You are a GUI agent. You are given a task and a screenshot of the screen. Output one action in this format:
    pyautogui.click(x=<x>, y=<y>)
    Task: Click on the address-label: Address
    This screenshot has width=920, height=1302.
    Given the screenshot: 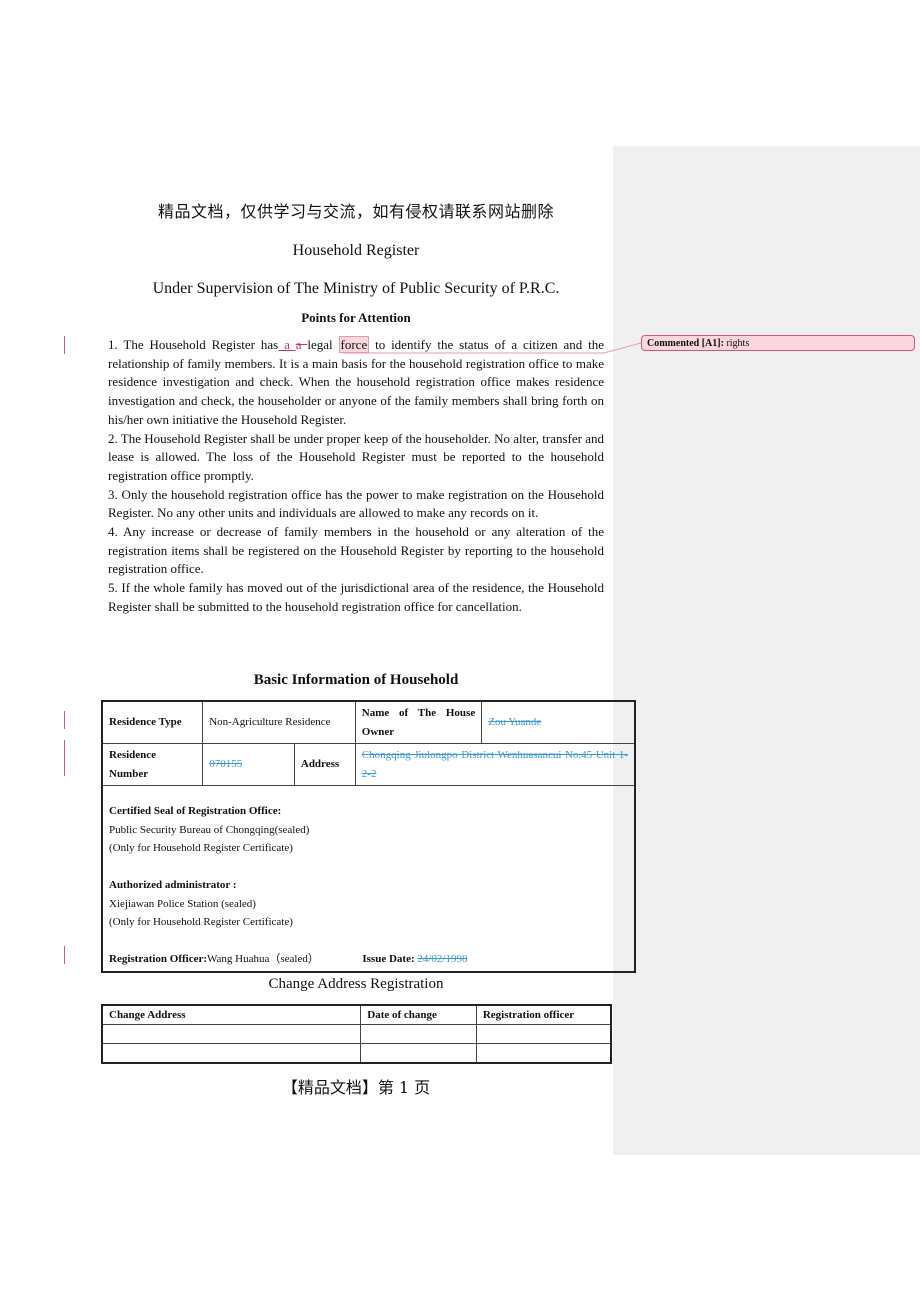 What is the action you would take?
    pyautogui.click(x=324, y=764)
    